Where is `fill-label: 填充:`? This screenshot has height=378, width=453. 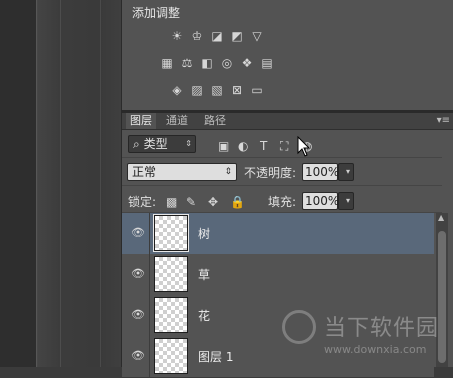
fill-label: 填充: is located at coordinates (282, 202).